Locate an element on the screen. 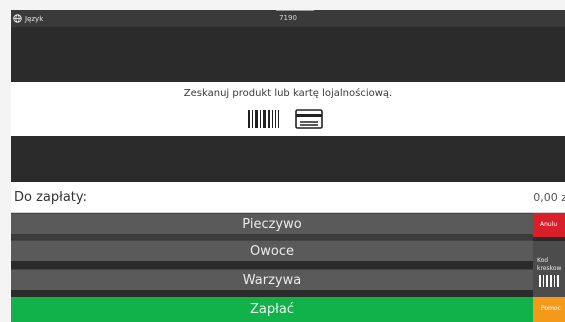  category-button-owoce: Owoce is located at coordinates (272, 250).